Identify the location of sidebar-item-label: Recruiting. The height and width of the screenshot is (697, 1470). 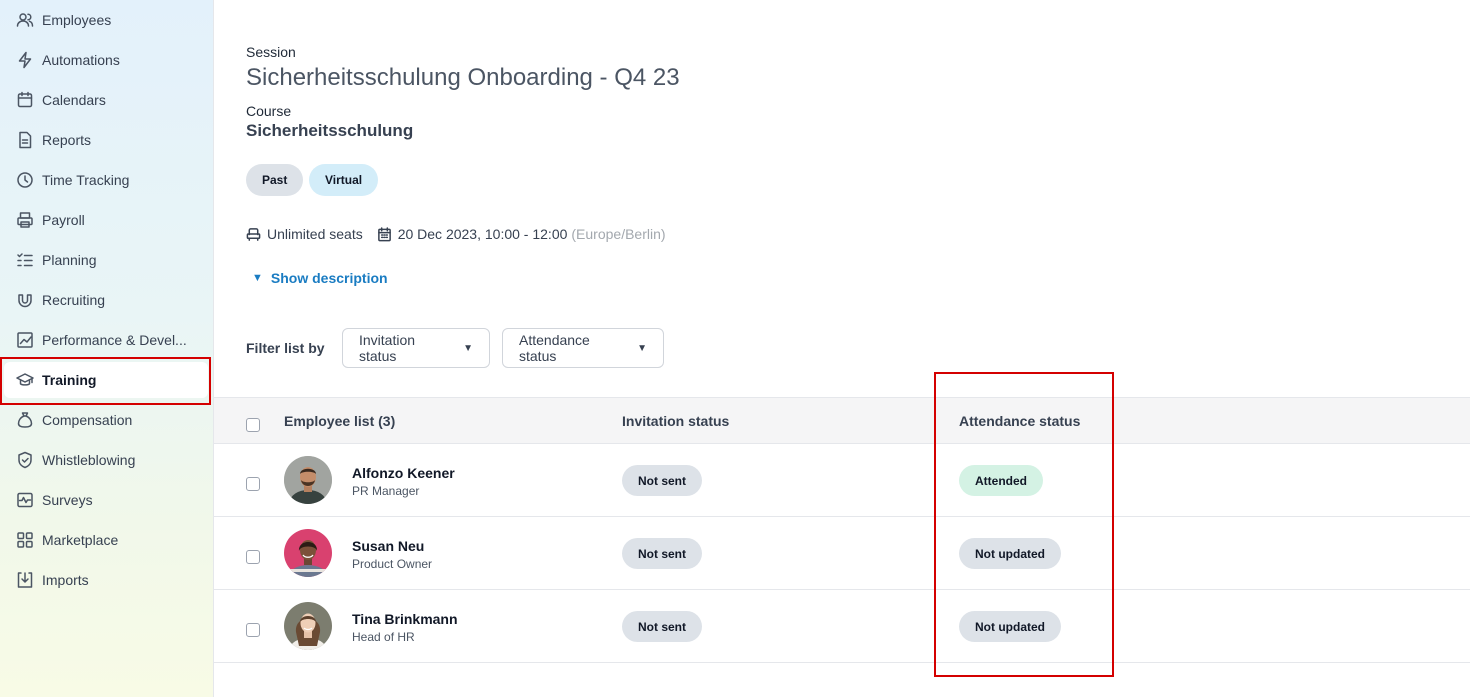
(74, 300).